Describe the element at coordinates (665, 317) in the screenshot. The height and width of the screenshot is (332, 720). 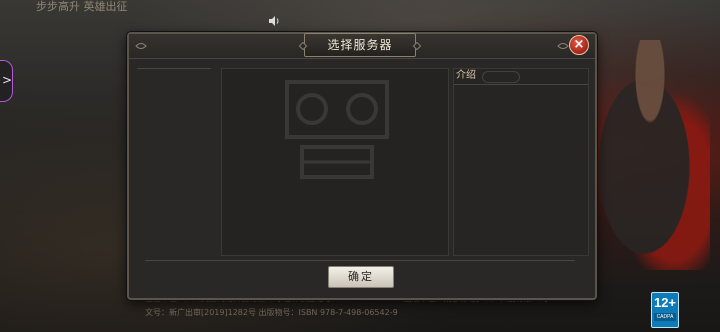
I see `age-rating-label: CADPA` at that location.